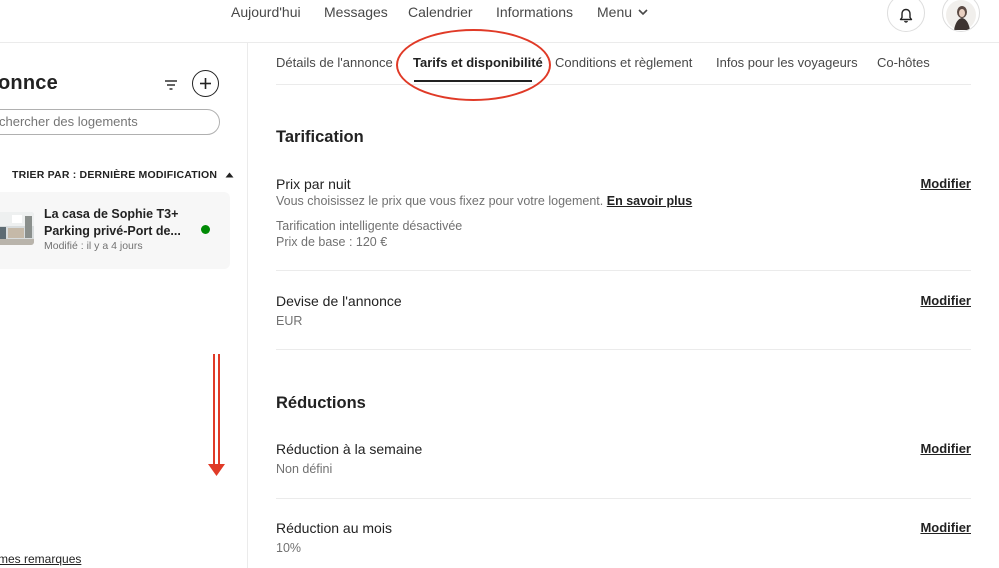  I want to click on nav-calendar-link: Calendrier, so click(440, 12).